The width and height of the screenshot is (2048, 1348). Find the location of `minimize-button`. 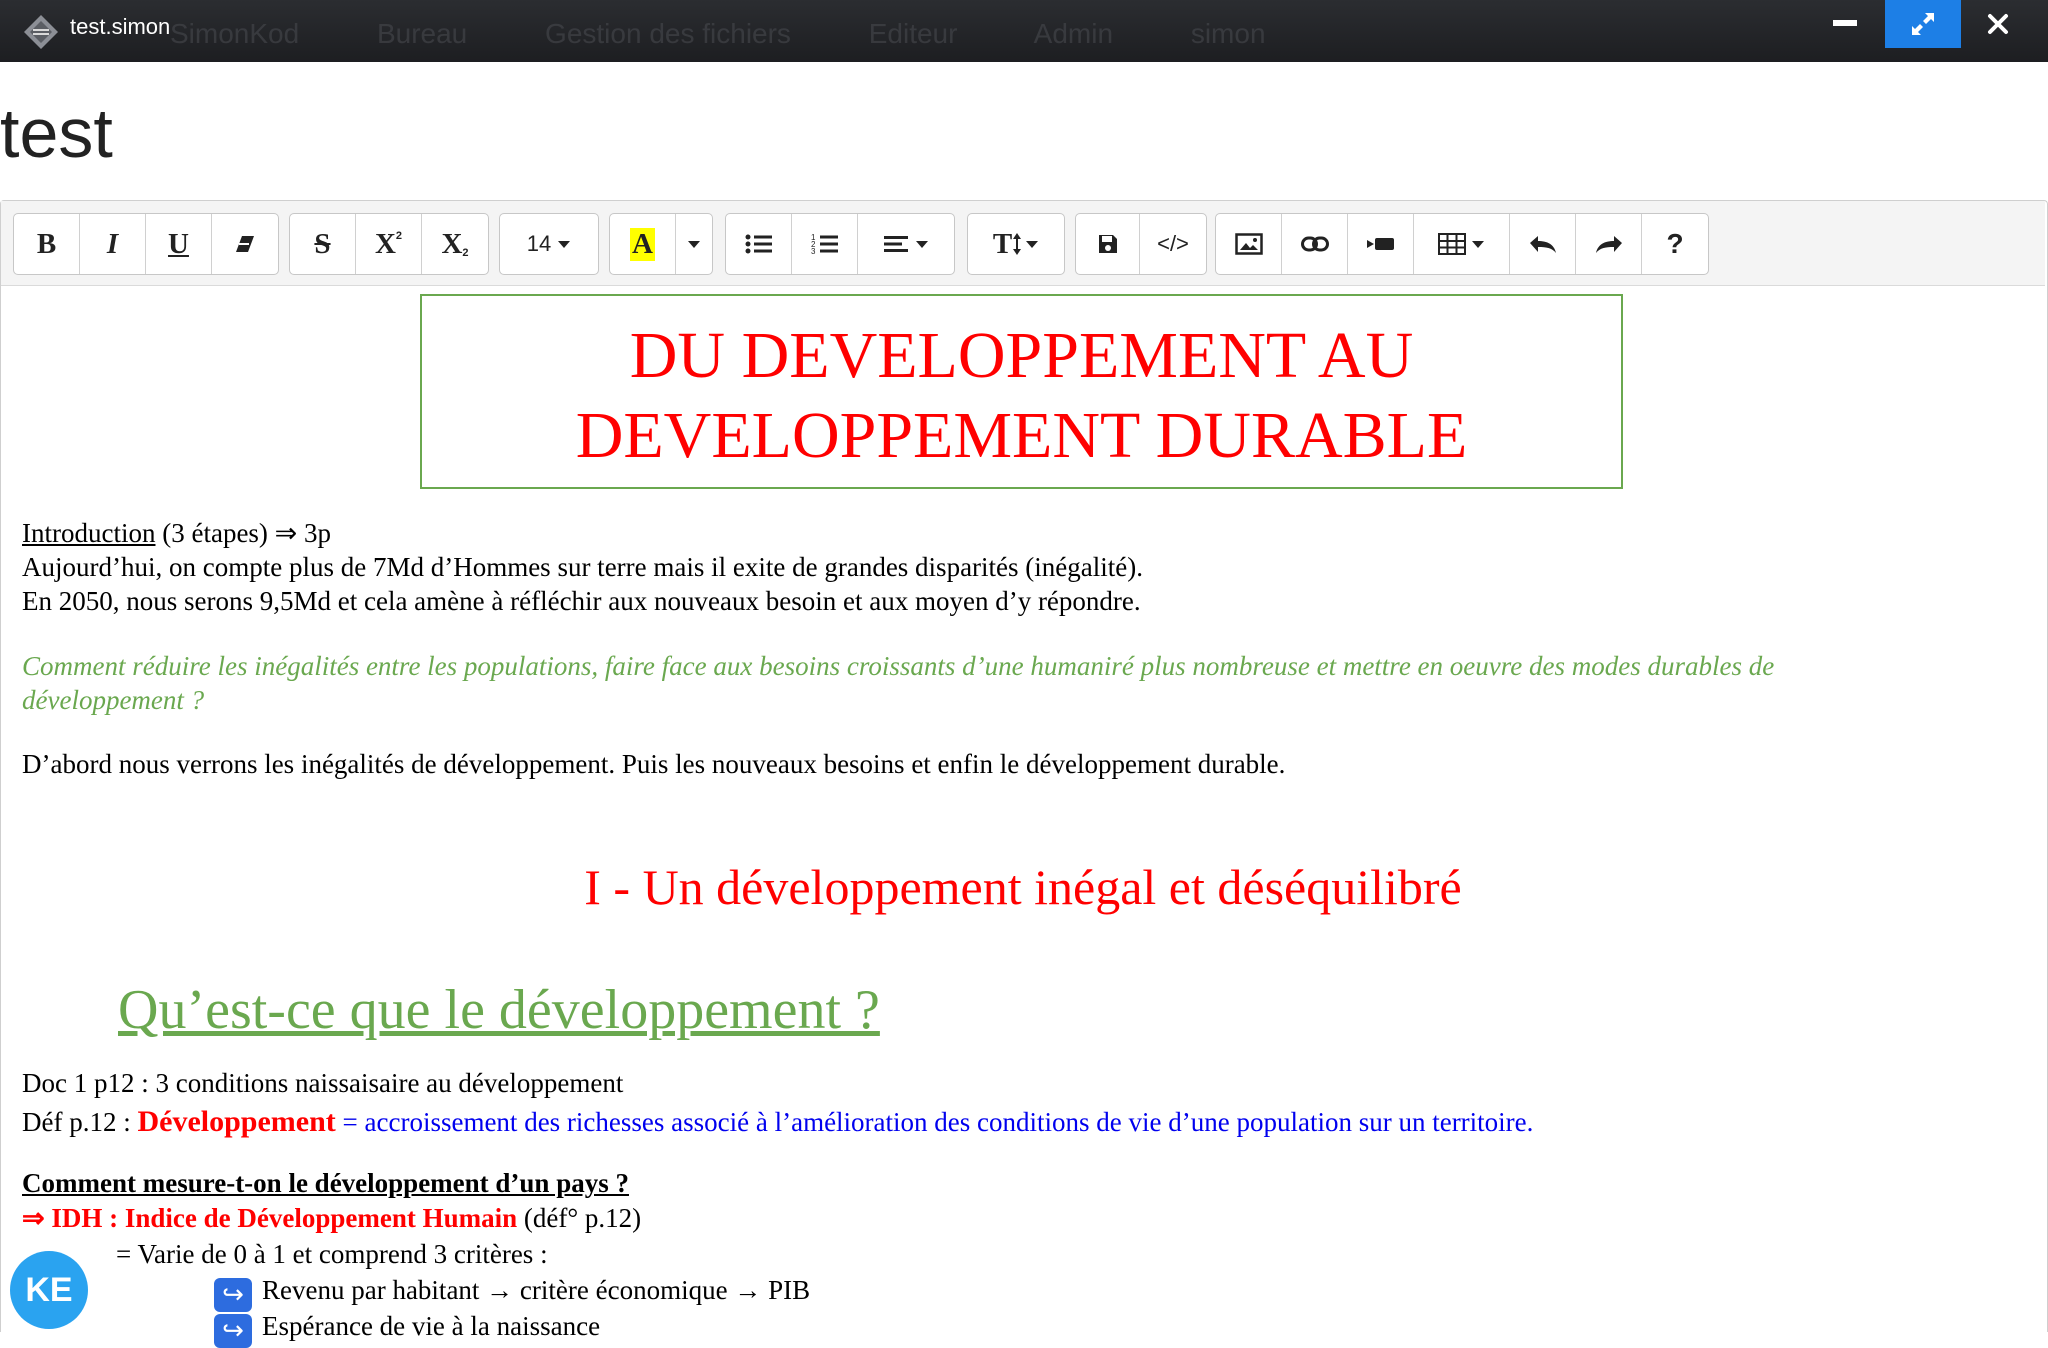

minimize-button is located at coordinates (1845, 24).